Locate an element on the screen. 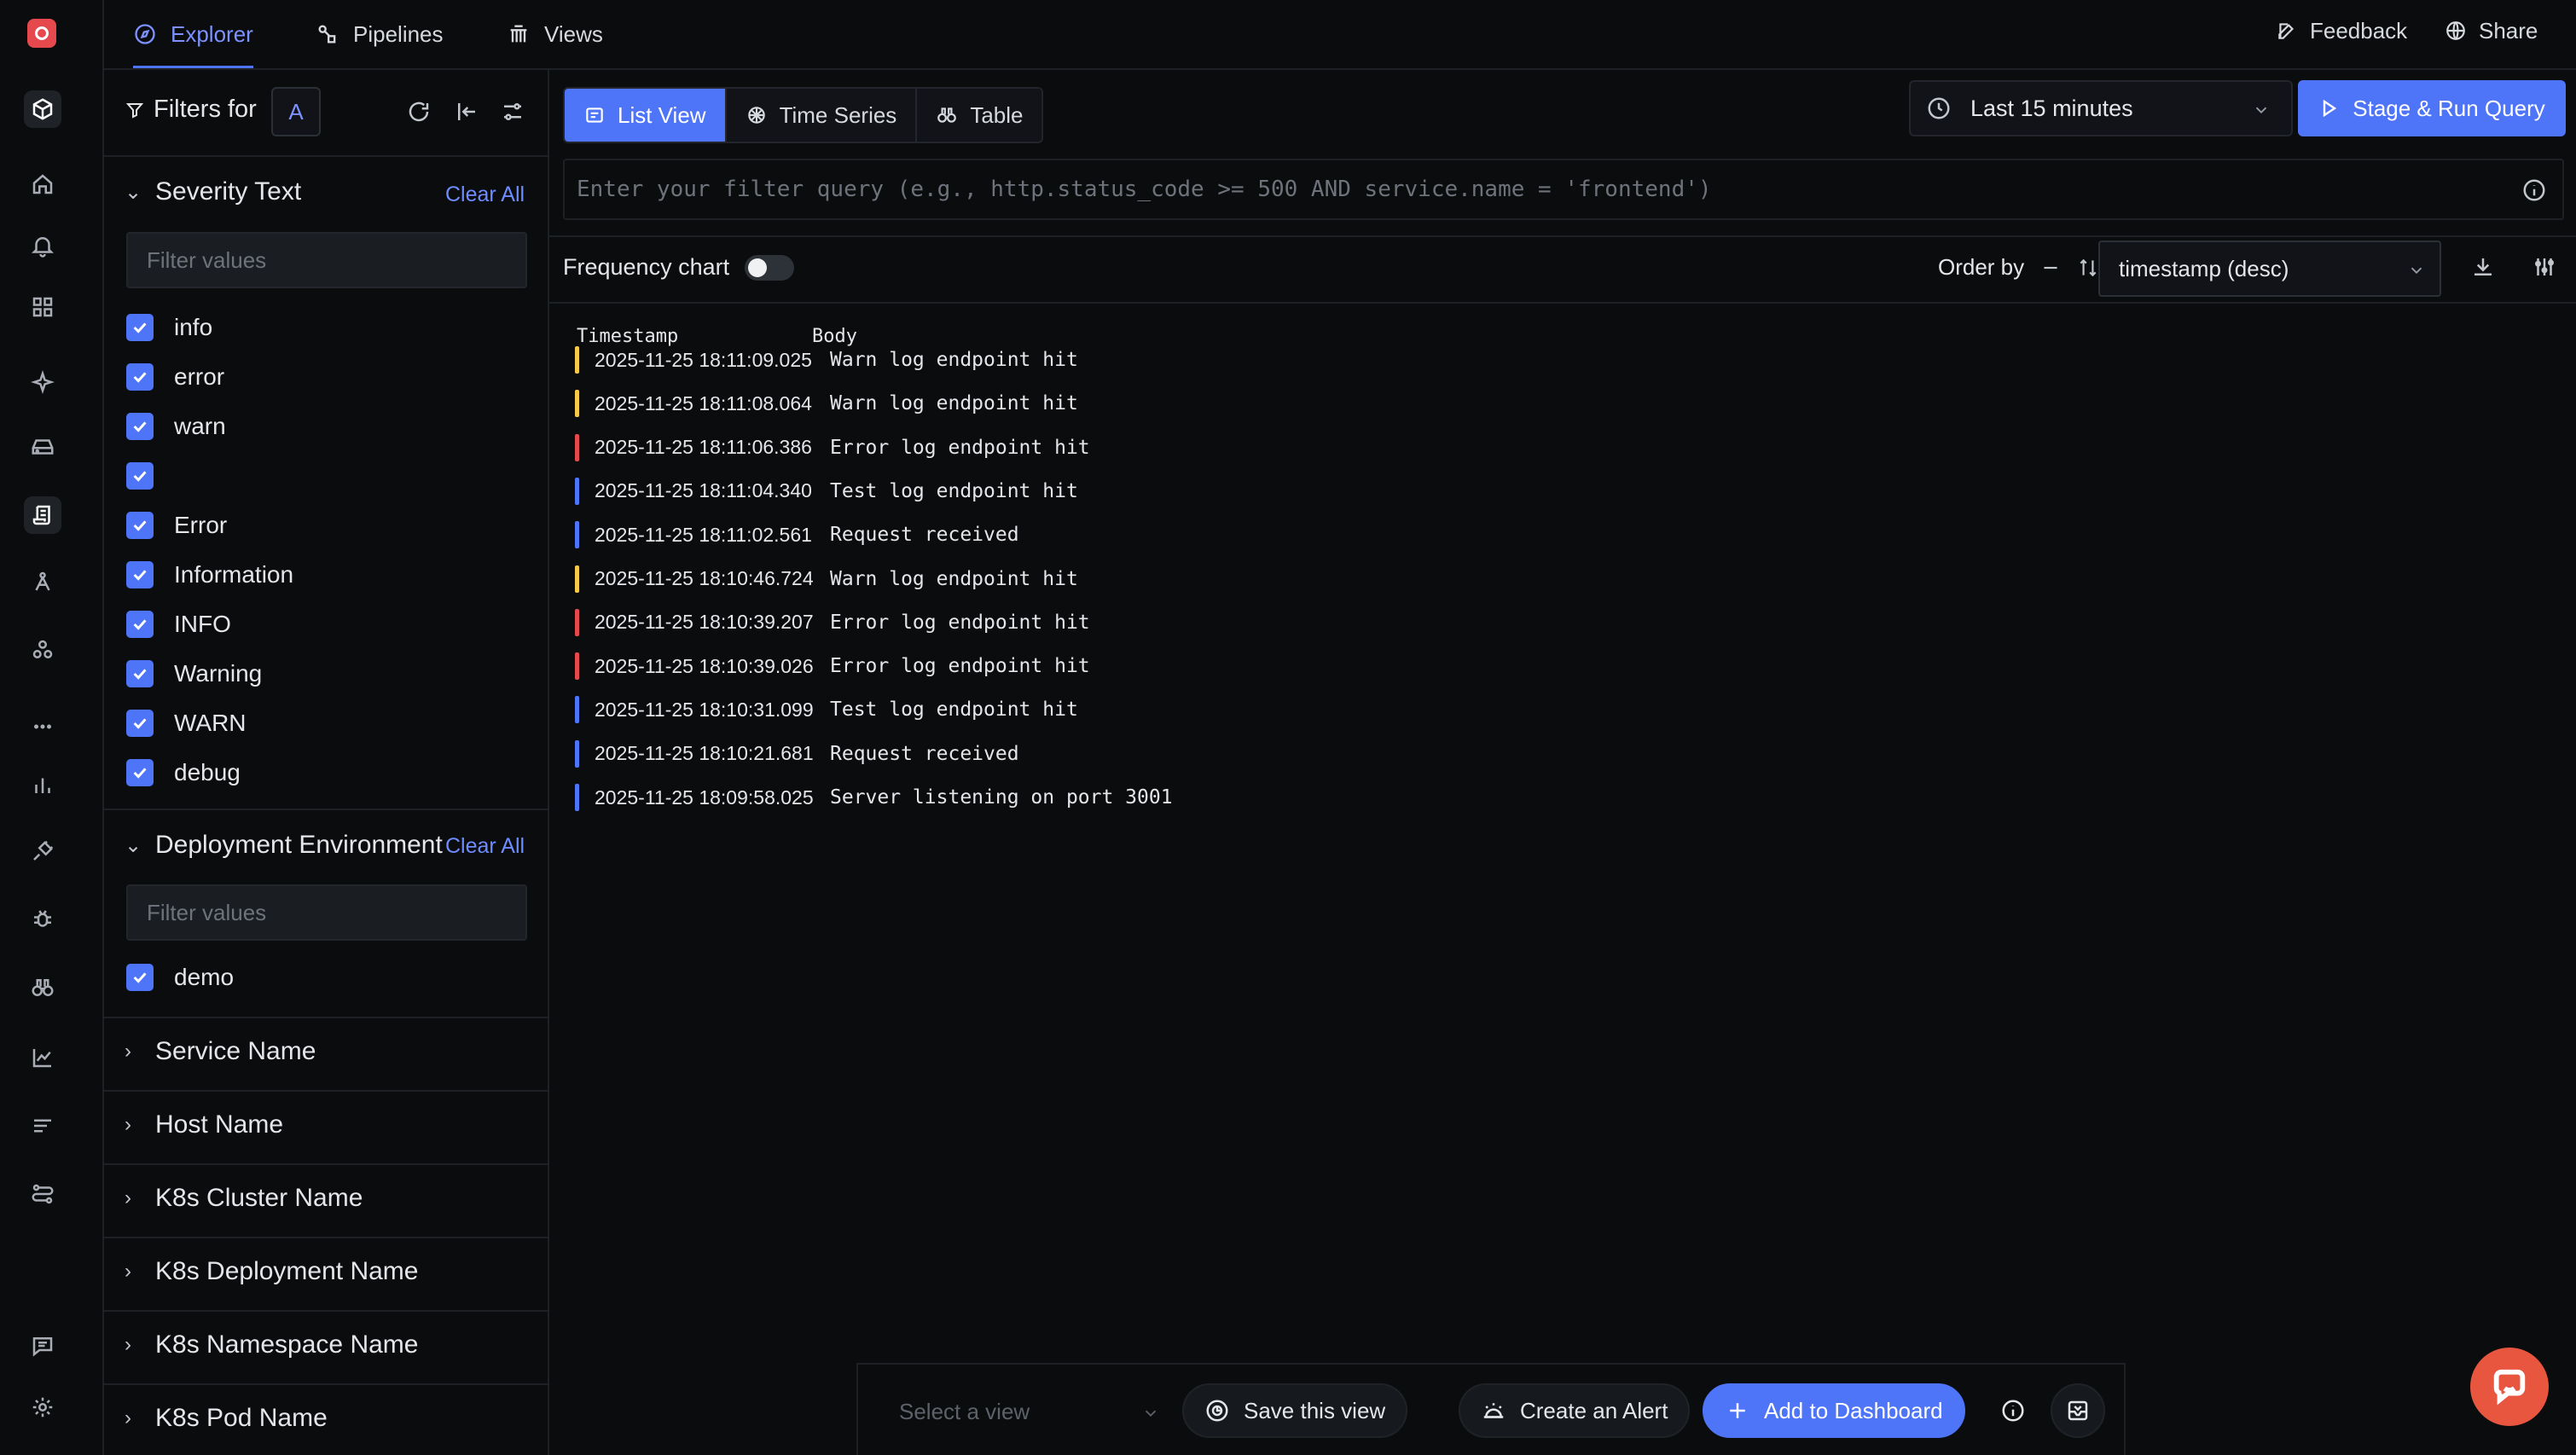 This screenshot has height=1455, width=2576. severity-clear-all-link: Clear All is located at coordinates (485, 195).